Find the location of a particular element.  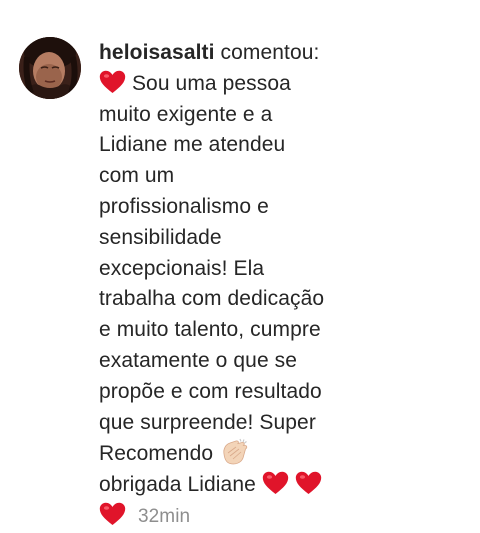

comment-line: obrigada Lidiane is located at coordinates (279, 485).